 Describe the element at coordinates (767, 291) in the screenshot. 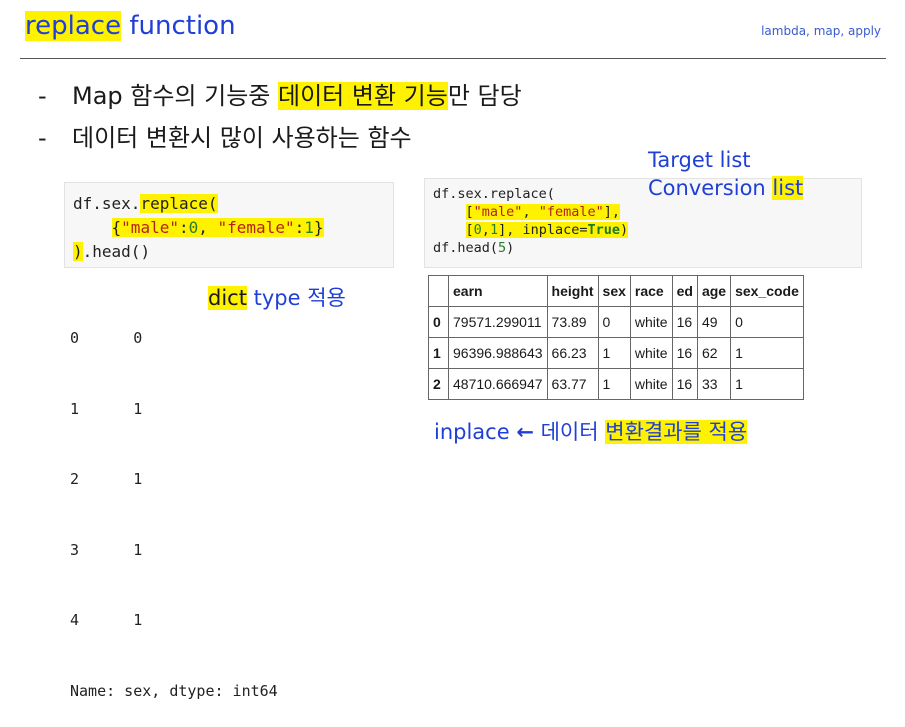

I see `column-header: sex_code` at that location.